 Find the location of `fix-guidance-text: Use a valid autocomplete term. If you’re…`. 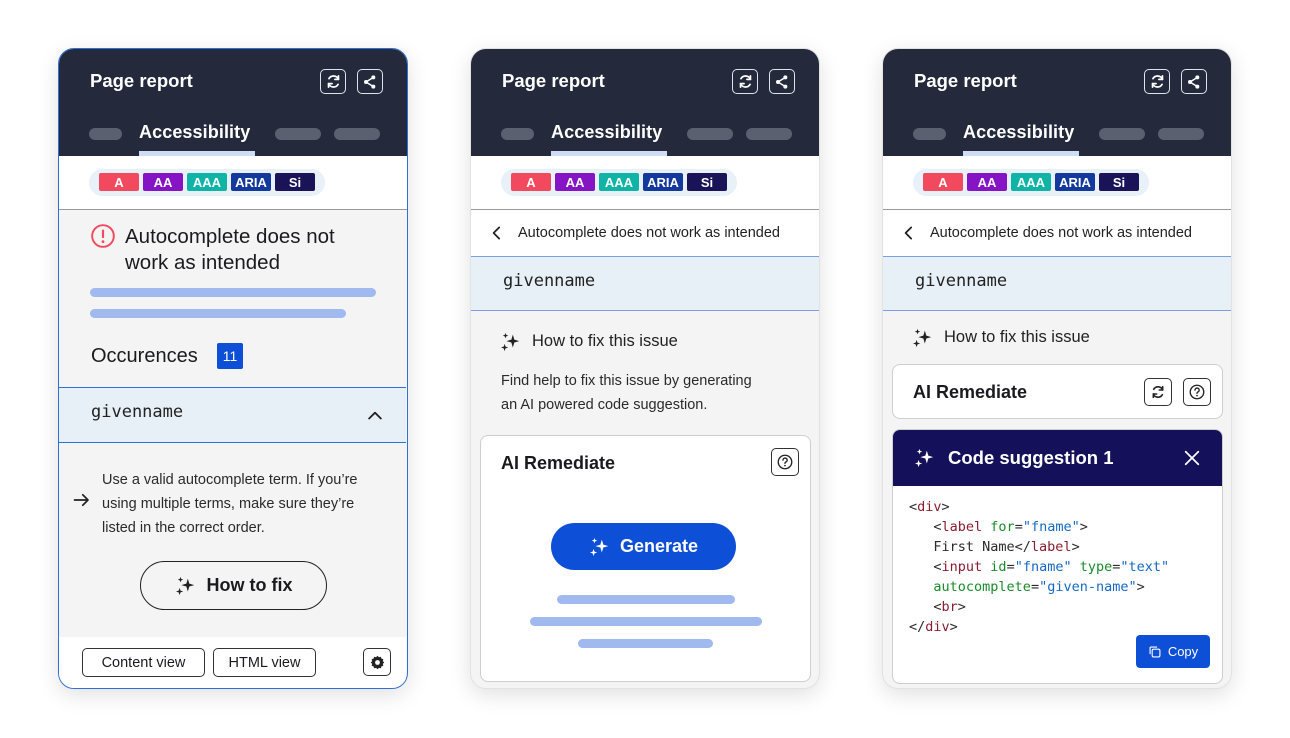

fix-guidance-text: Use a valid autocomplete term. If you’re… is located at coordinates (230, 504).